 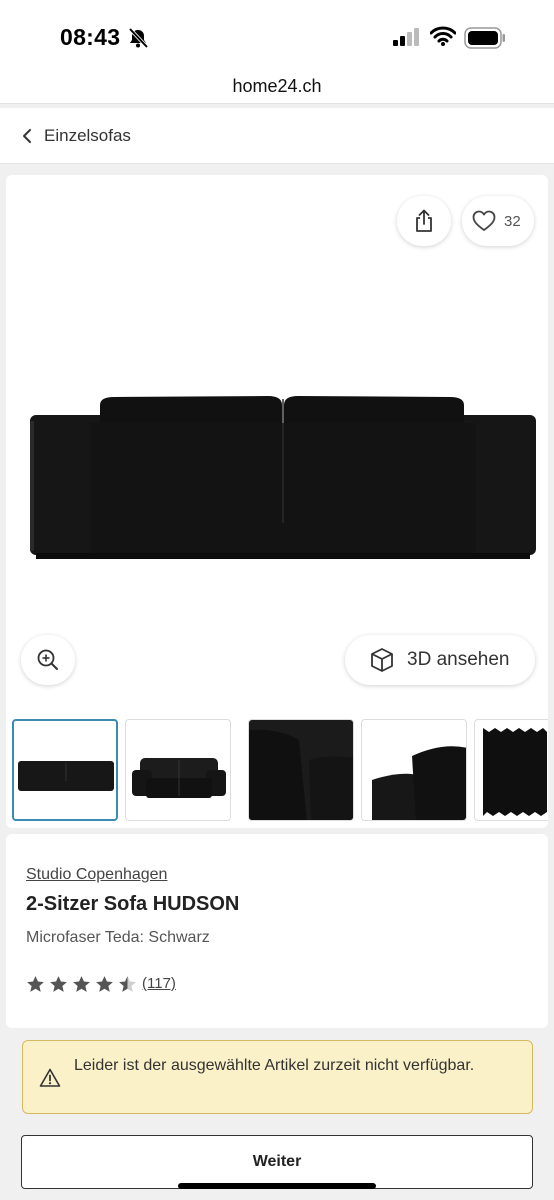 I want to click on browser-url-bar: home24.ch, so click(x=277, y=87).